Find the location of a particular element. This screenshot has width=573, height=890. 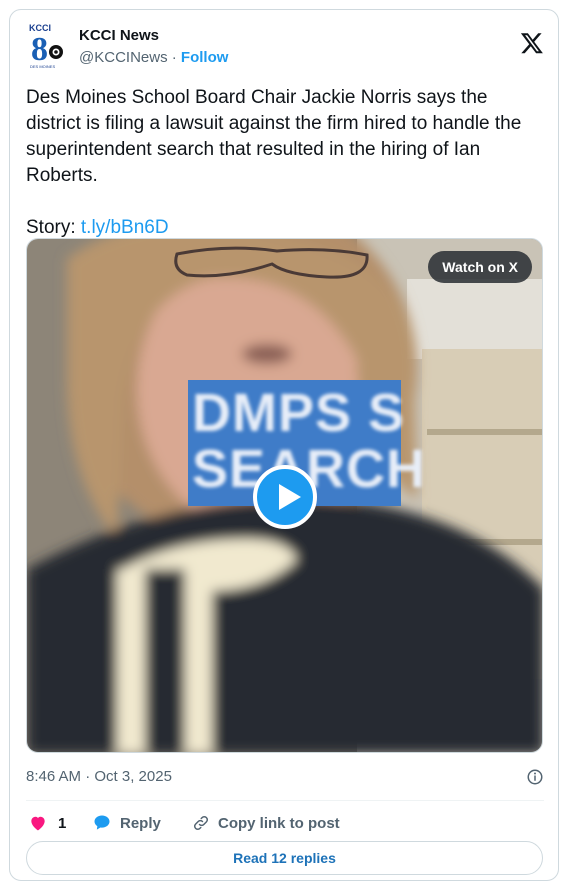

reply-label: Reply is located at coordinates (140, 823).